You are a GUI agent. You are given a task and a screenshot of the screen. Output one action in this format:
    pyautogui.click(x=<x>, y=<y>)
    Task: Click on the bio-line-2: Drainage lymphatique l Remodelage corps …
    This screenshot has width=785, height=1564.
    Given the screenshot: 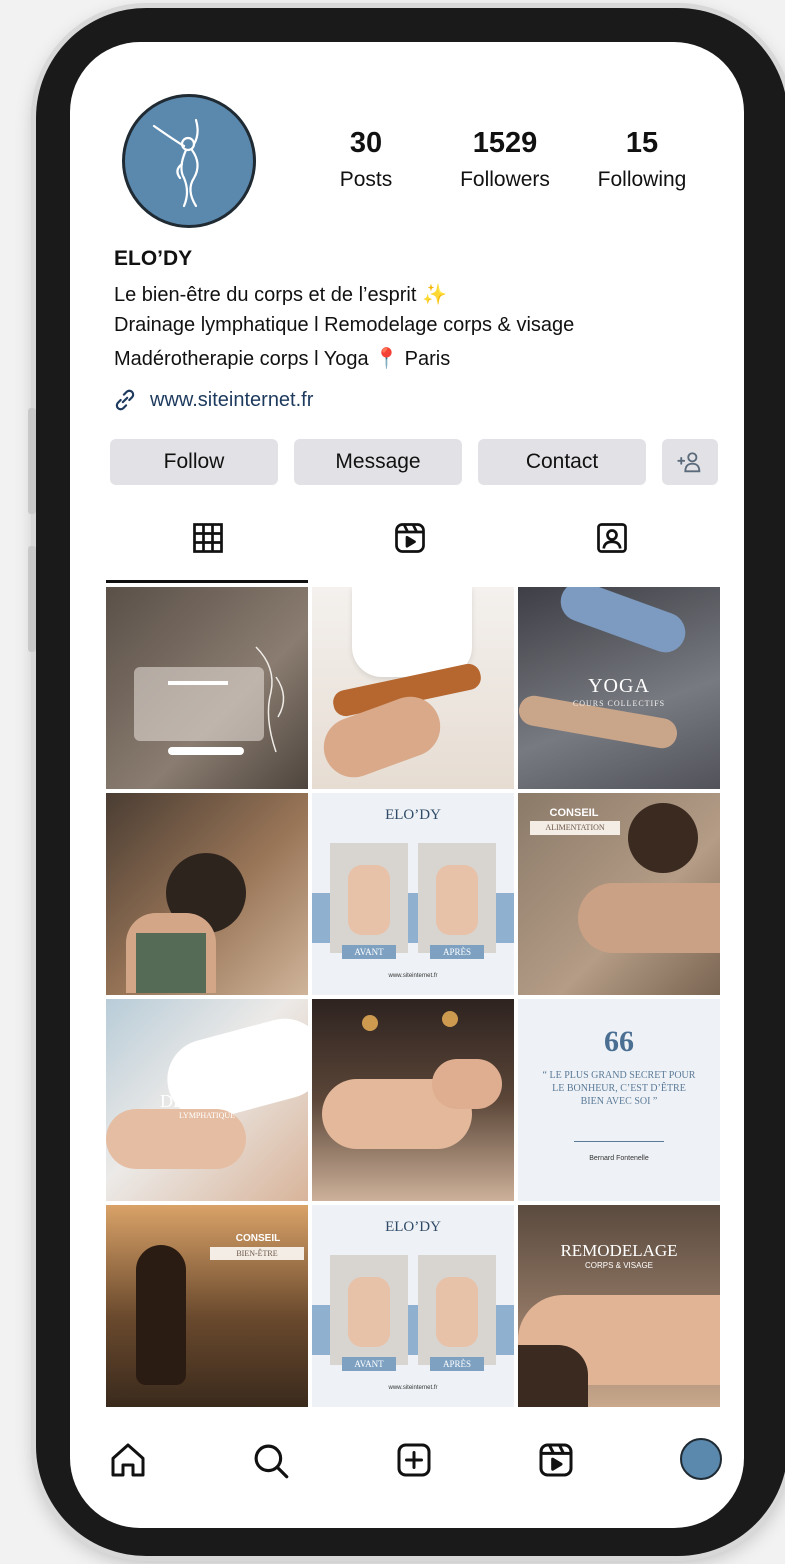 What is the action you would take?
    pyautogui.click(x=344, y=325)
    